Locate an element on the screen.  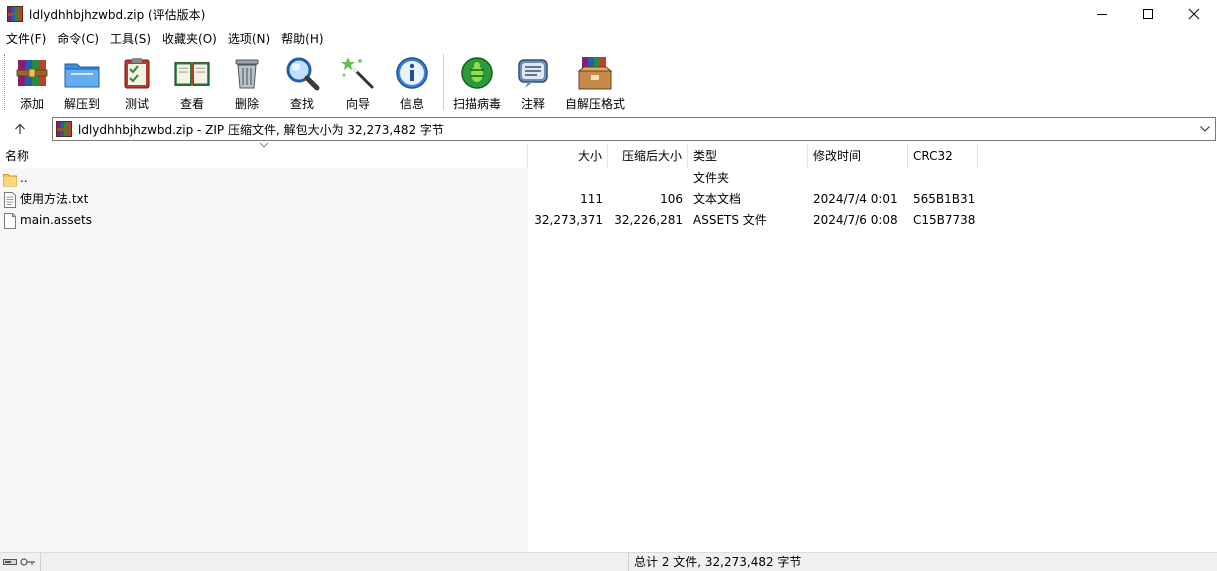
row-type: 文本文档 is located at coordinates (717, 199).